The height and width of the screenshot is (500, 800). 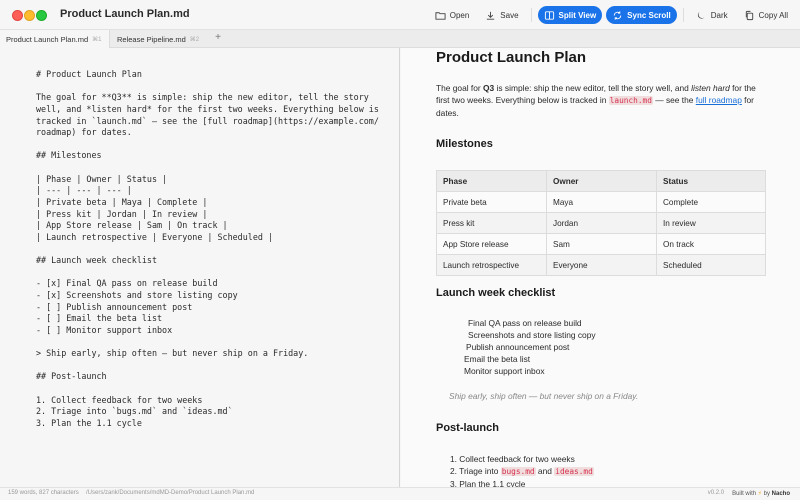 What do you see at coordinates (497, 359) in the screenshot?
I see `checklist-item-label: Email the beta list` at bounding box center [497, 359].